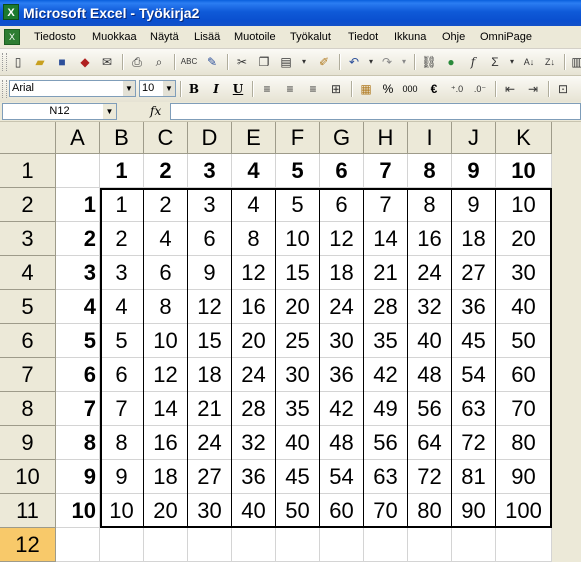  What do you see at coordinates (78, 443) in the screenshot?
I see `cell-a9: 8` at bounding box center [78, 443].